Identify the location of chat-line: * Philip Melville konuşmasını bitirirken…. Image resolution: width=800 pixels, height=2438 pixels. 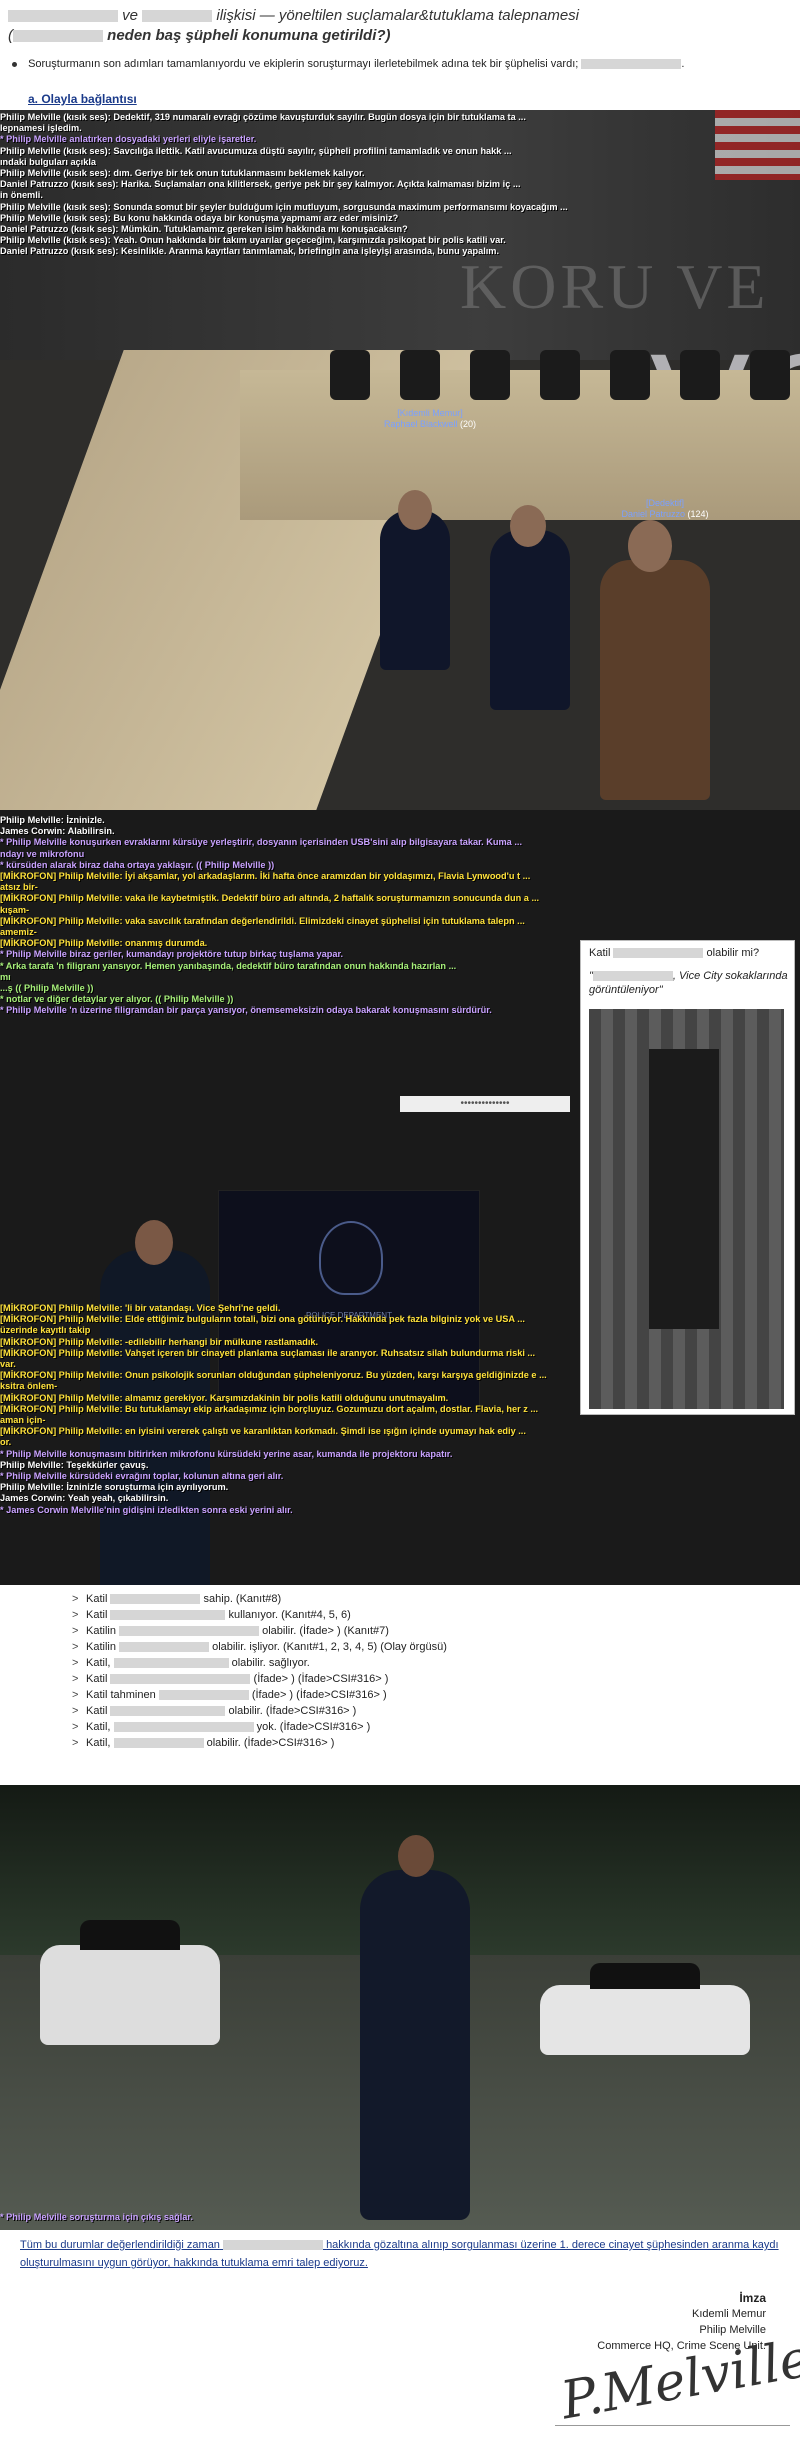
(226, 1453).